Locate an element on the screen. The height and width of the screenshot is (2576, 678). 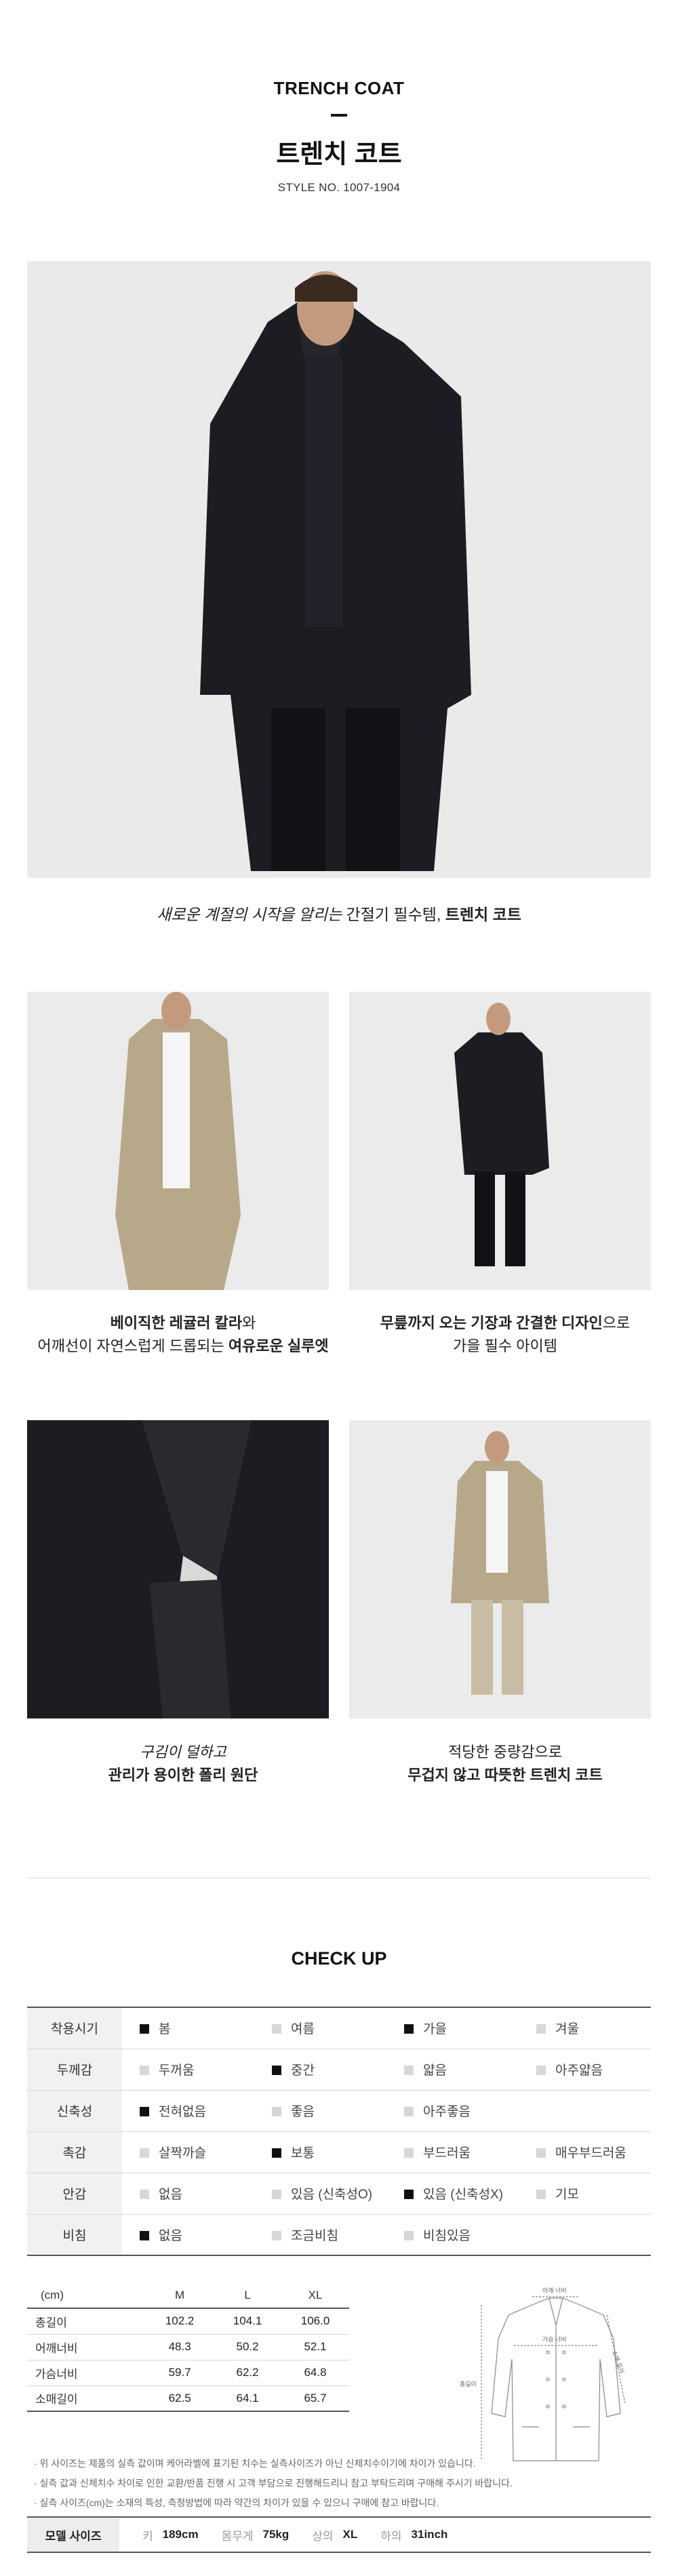
checkup-row: 착용시기 봄 여름 가을 겨울 is located at coordinates (339, 2028).